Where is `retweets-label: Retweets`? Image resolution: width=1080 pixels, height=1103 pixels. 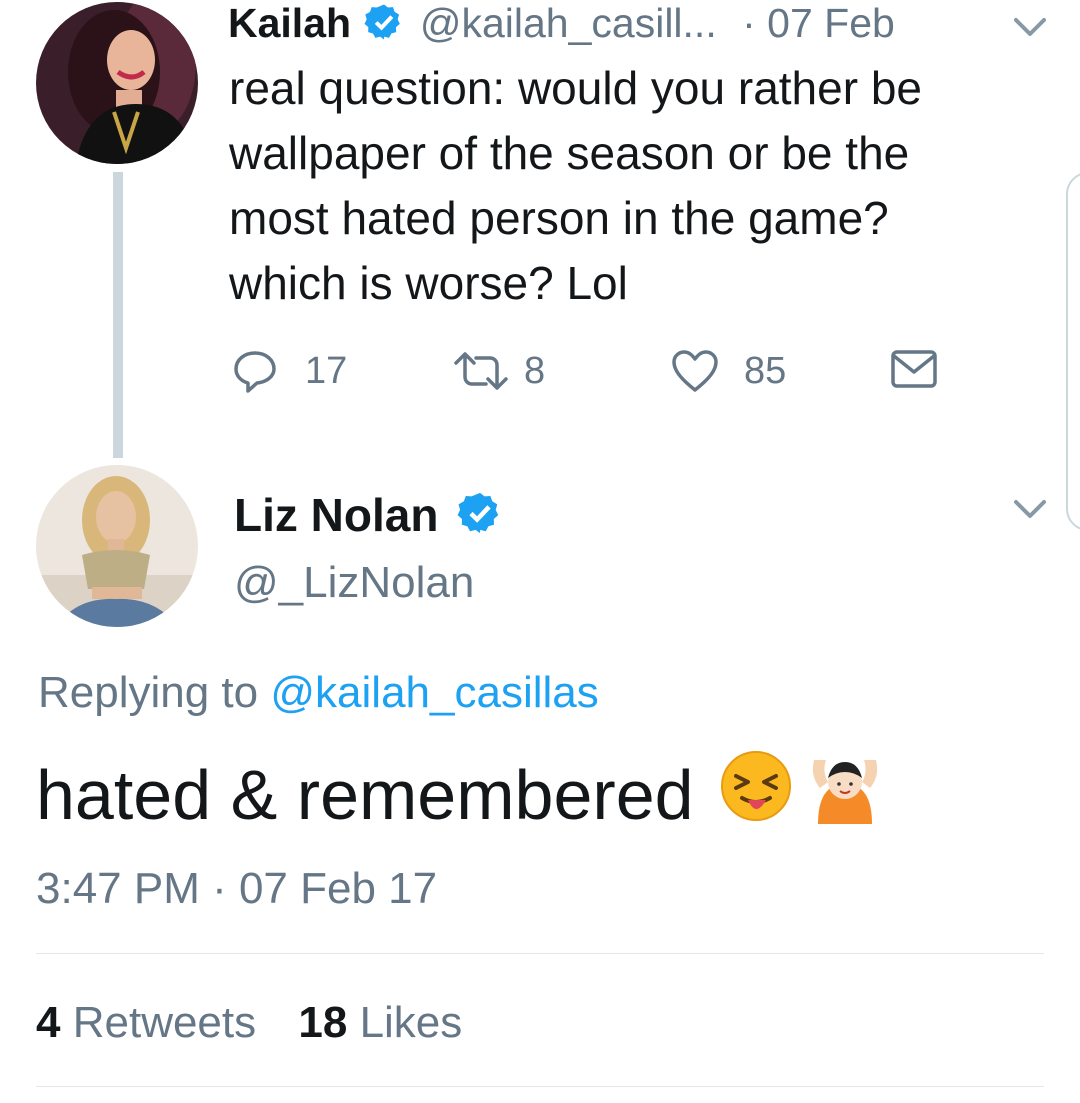
retweets-label: Retweets is located at coordinates (164, 1022).